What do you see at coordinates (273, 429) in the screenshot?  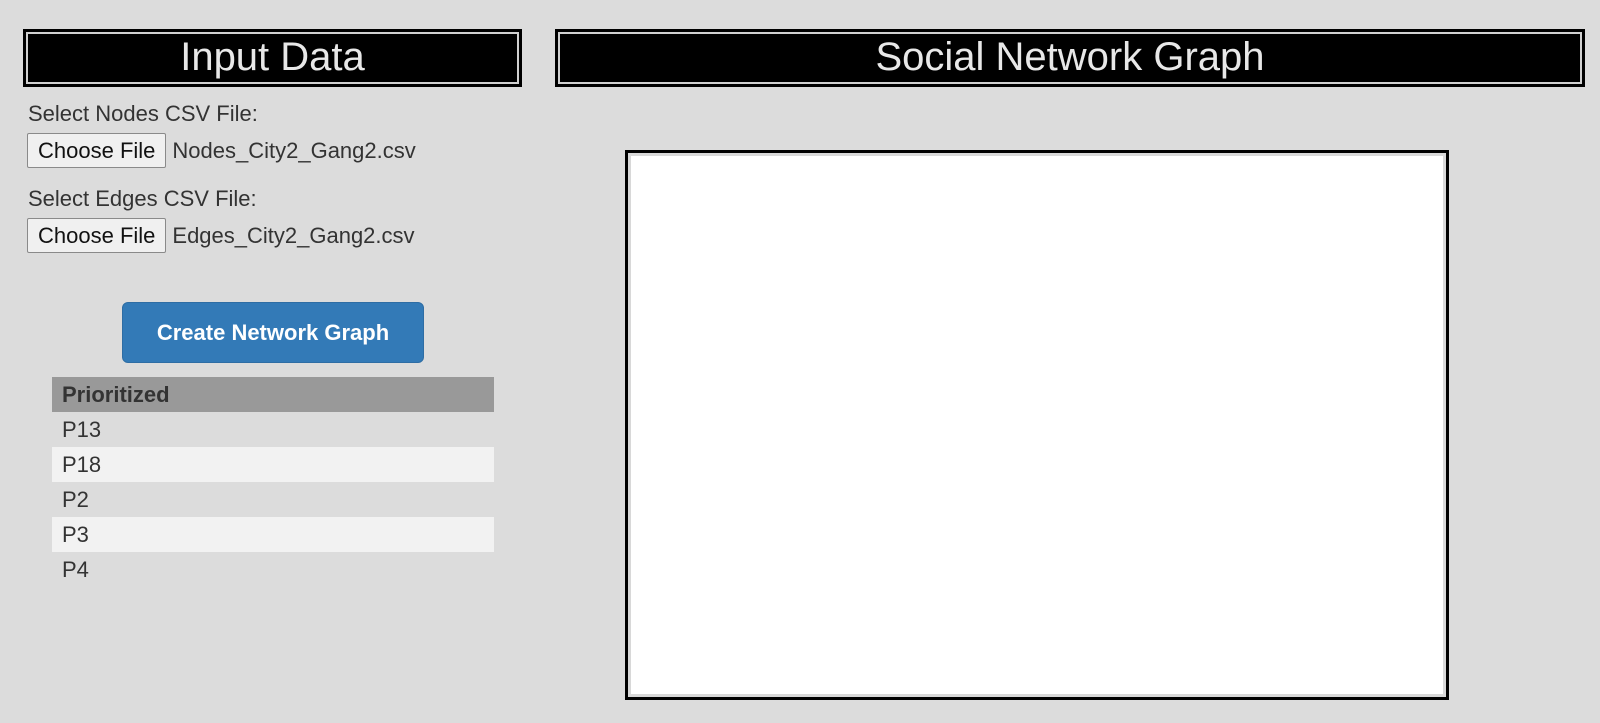 I see `table-row: P13` at bounding box center [273, 429].